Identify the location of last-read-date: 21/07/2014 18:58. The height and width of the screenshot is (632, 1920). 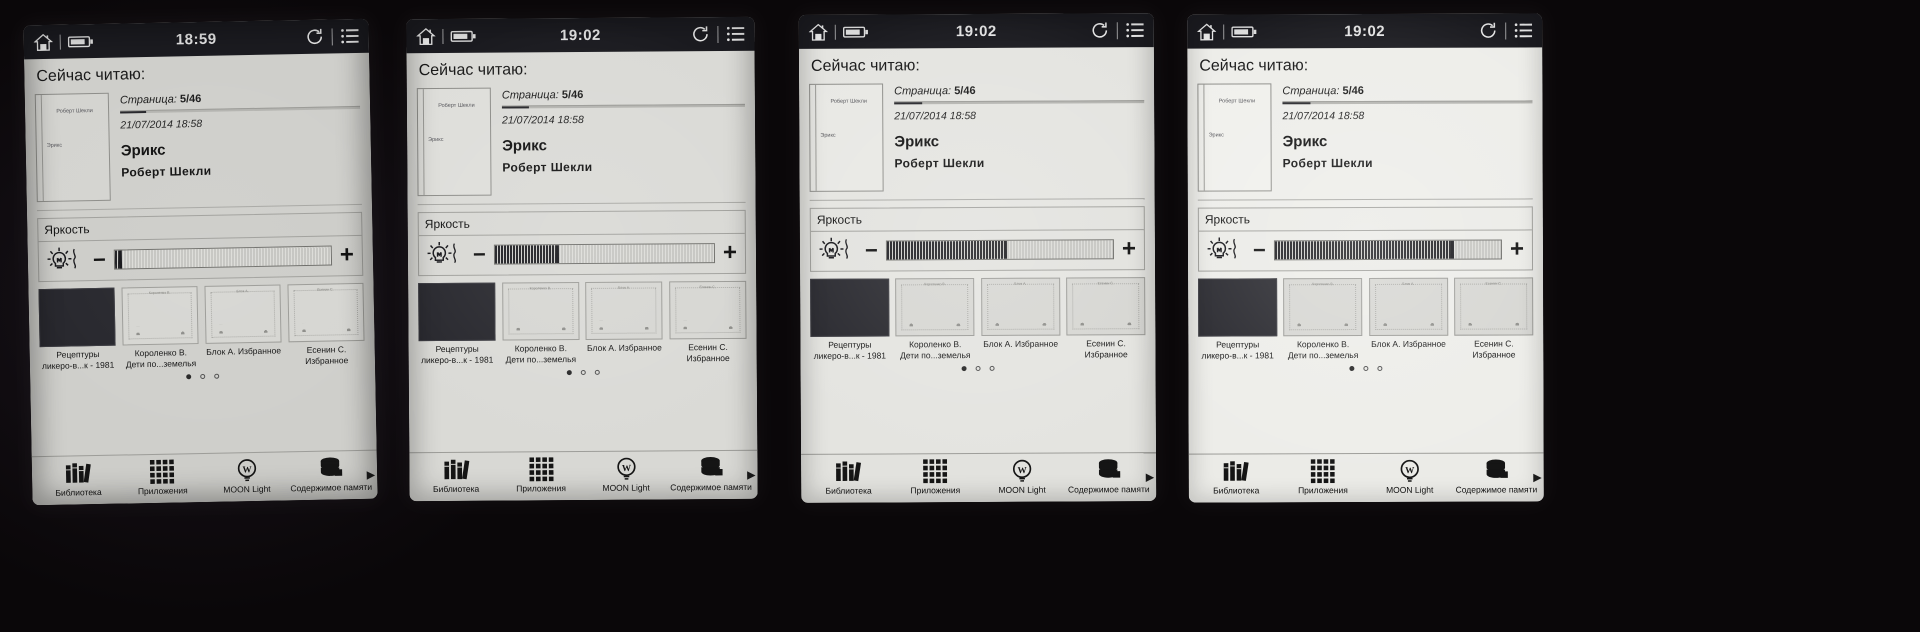
(935, 116).